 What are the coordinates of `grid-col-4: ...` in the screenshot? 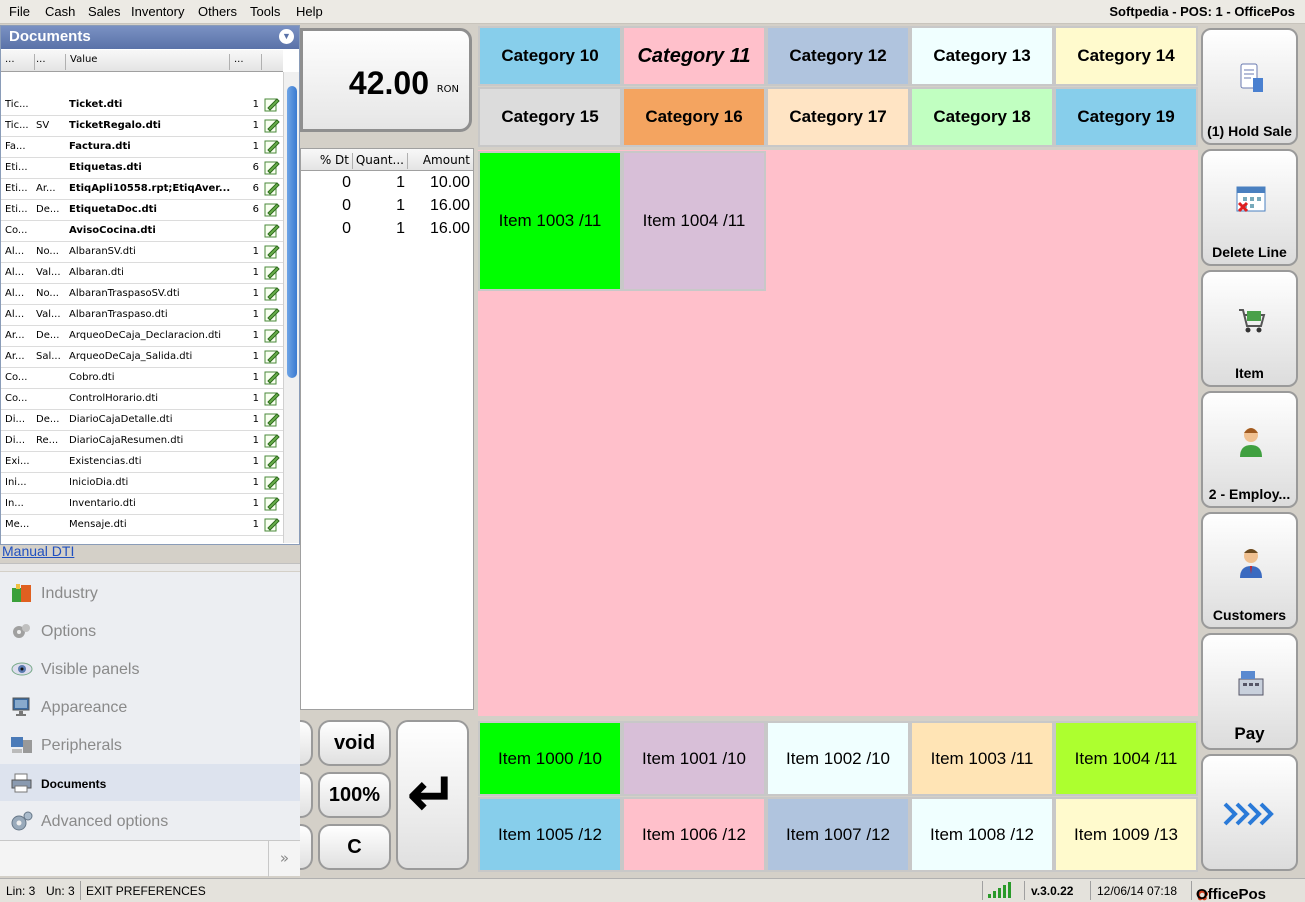 It's located at (248, 62).